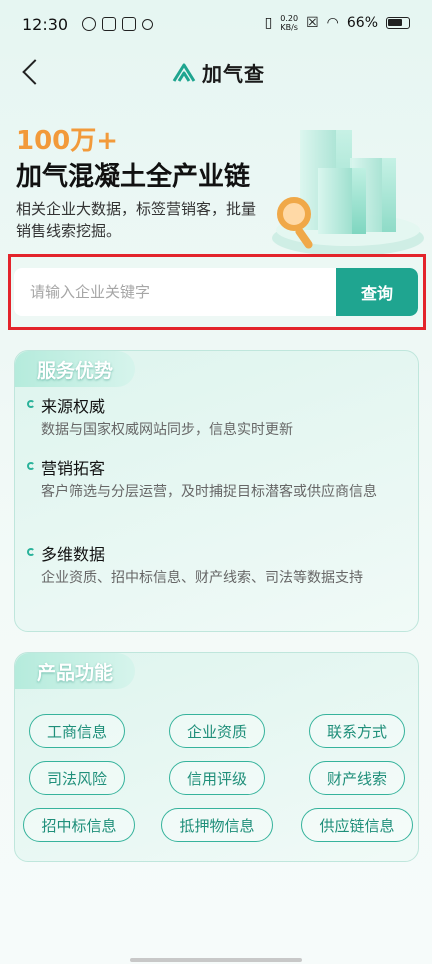  What do you see at coordinates (357, 778) in the screenshot?
I see `feature-chip-property-clues: 财产线索` at bounding box center [357, 778].